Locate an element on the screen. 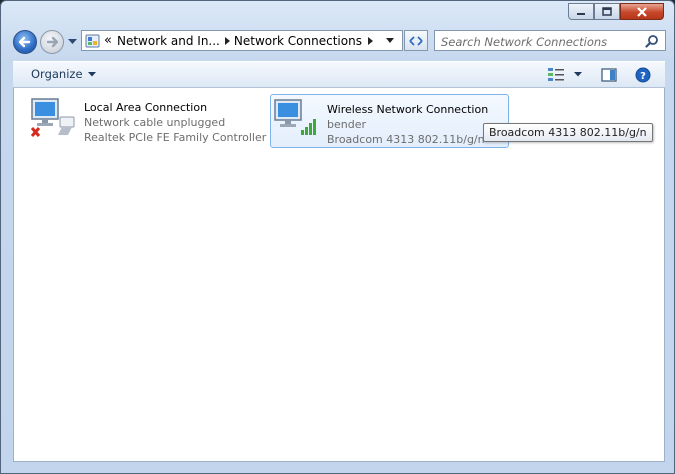 The width and height of the screenshot is (675, 474). organize-button: Organize is located at coordinates (63, 74).